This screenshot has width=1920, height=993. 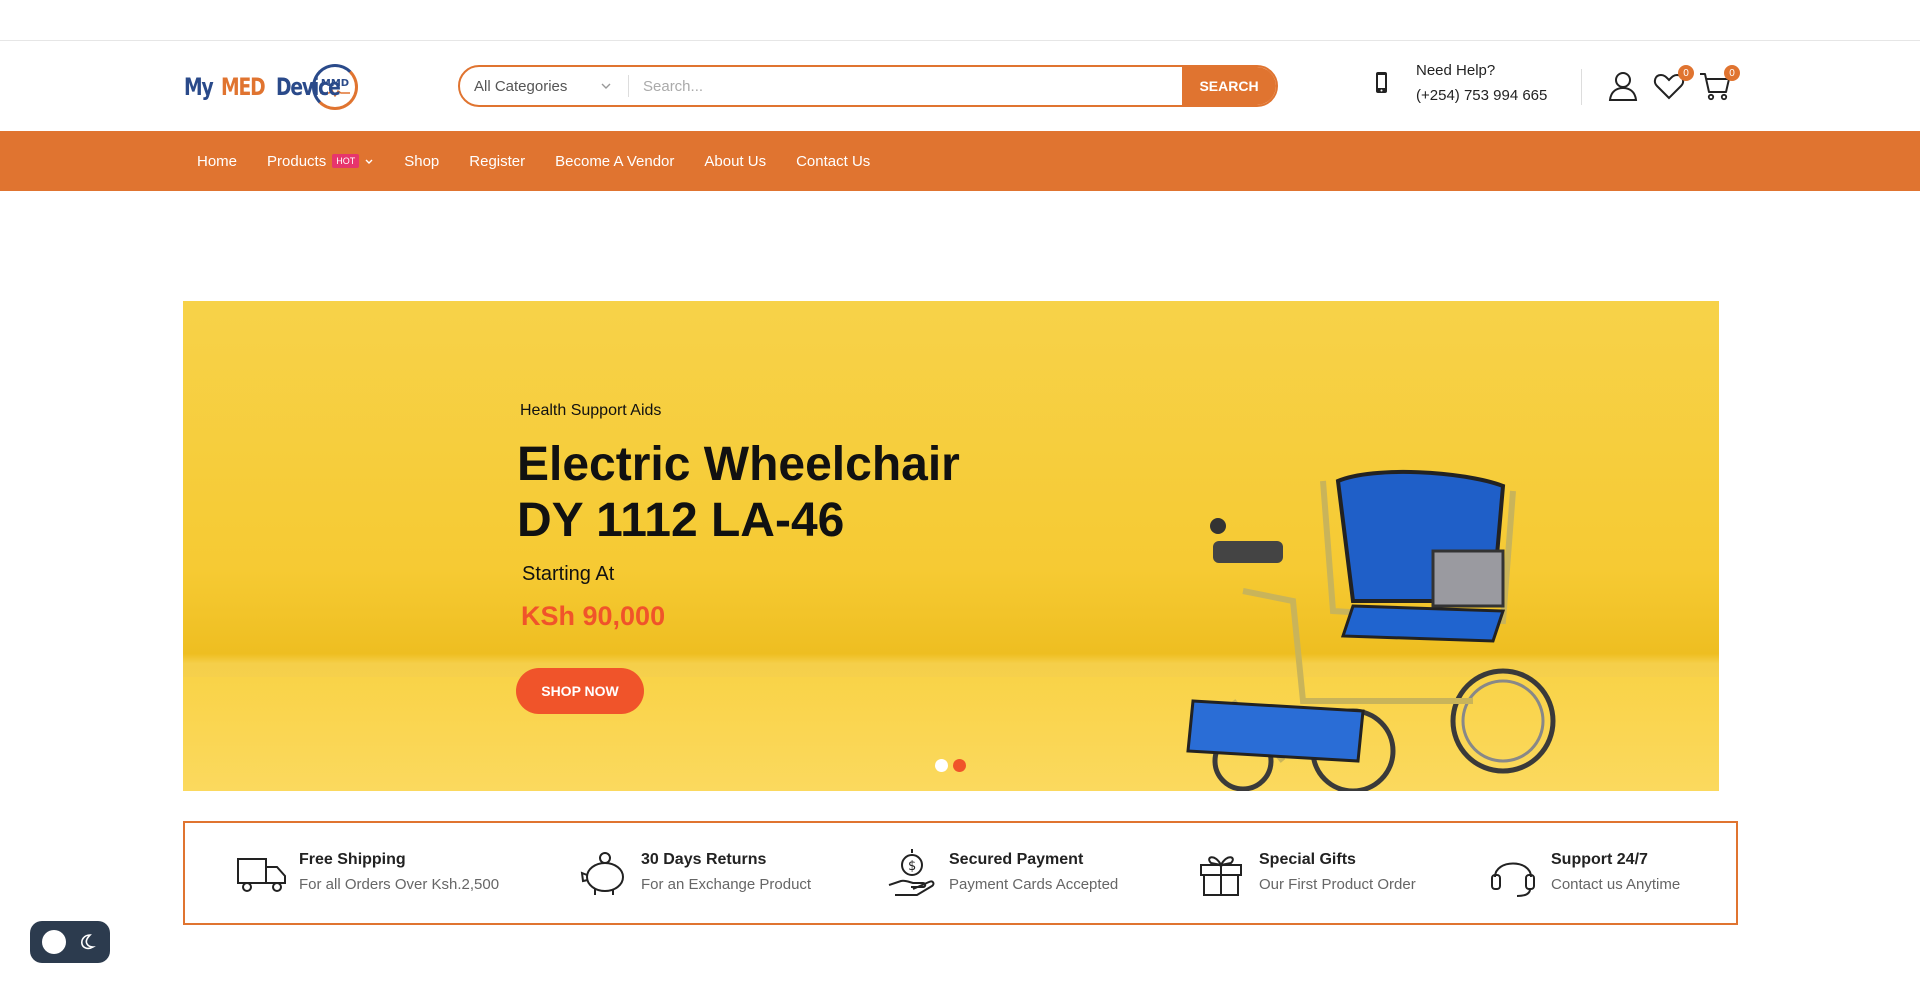 What do you see at coordinates (399, 884) in the screenshot?
I see `feature-desc: For all Orders Over Ksh.2,500` at bounding box center [399, 884].